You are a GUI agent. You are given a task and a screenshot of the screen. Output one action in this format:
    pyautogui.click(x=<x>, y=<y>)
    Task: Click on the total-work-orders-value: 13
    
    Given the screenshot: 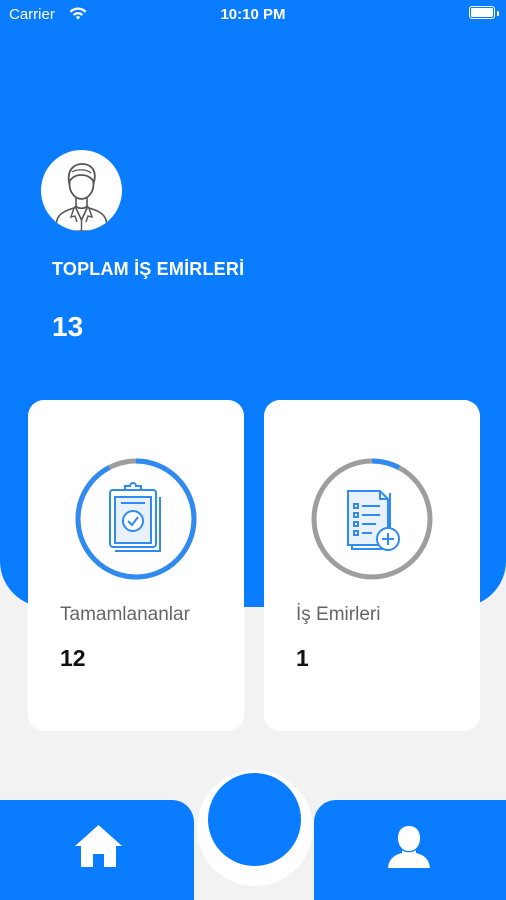 What is the action you would take?
    pyautogui.click(x=68, y=326)
    